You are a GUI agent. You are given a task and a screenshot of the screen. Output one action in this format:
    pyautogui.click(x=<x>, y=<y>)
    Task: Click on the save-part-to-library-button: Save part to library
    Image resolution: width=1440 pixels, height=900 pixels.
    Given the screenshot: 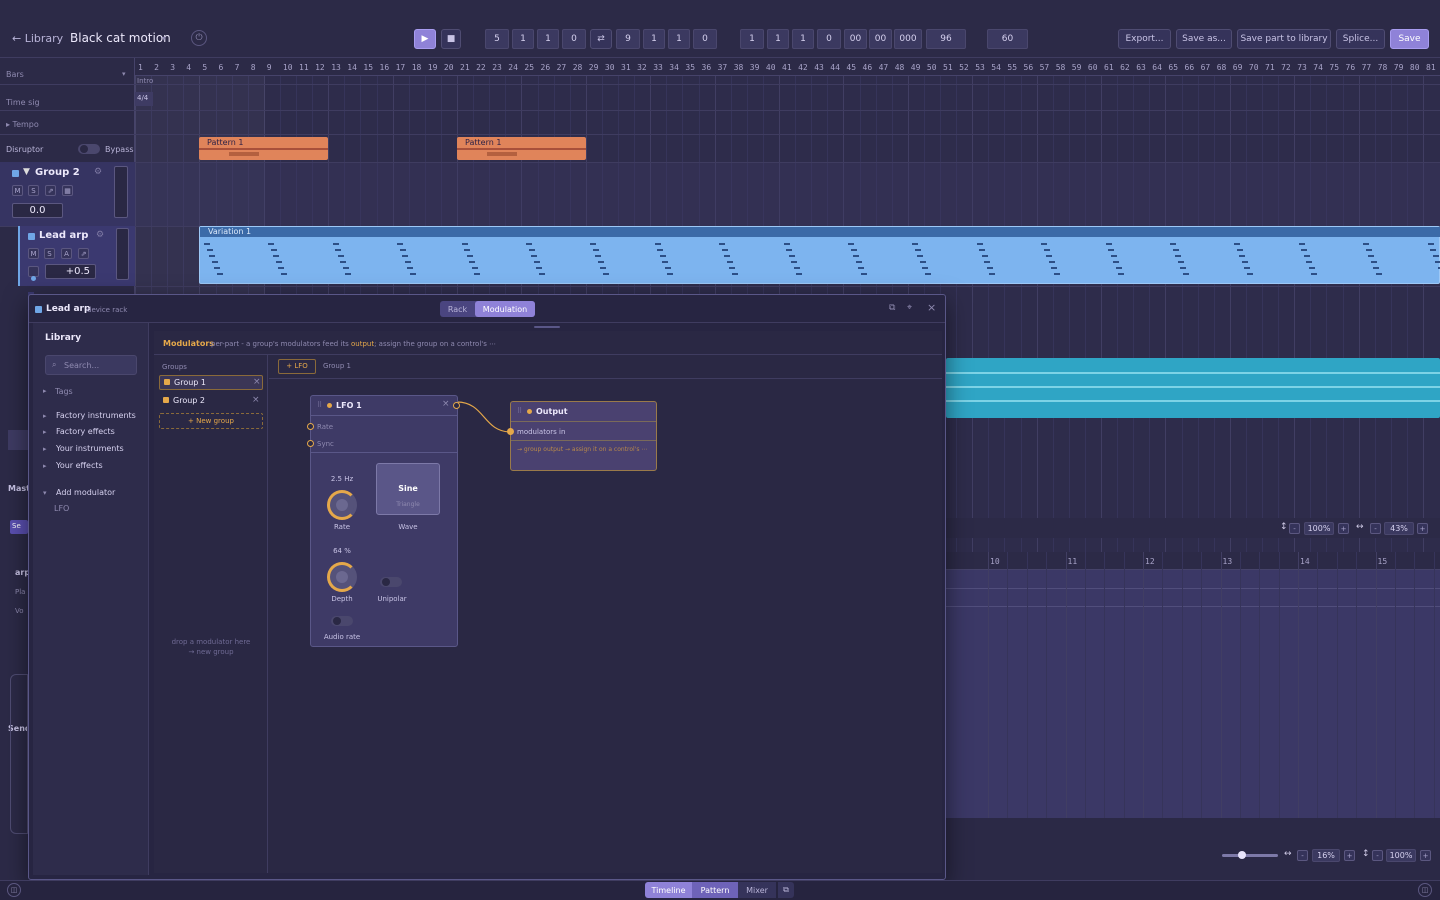 What is the action you would take?
    pyautogui.click(x=1284, y=39)
    